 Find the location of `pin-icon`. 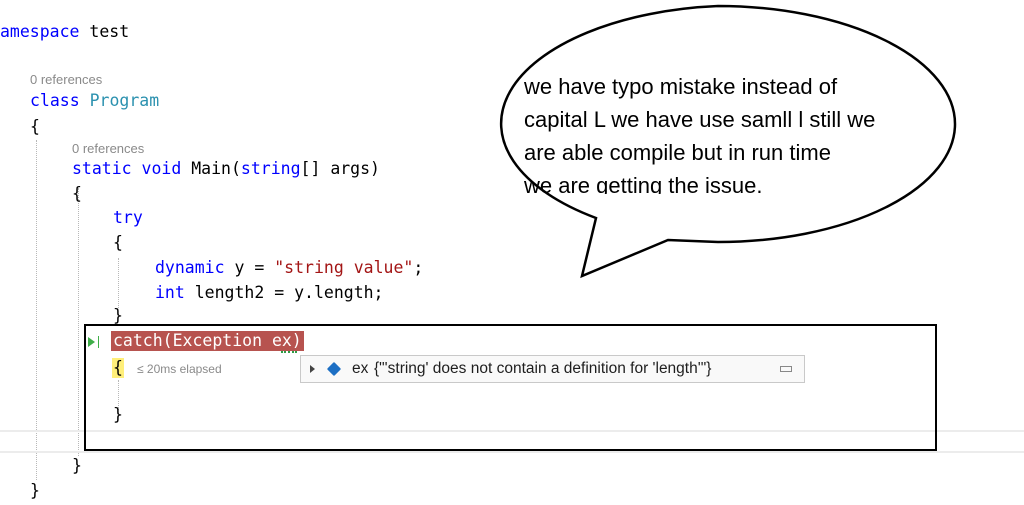

pin-icon is located at coordinates (786, 369).